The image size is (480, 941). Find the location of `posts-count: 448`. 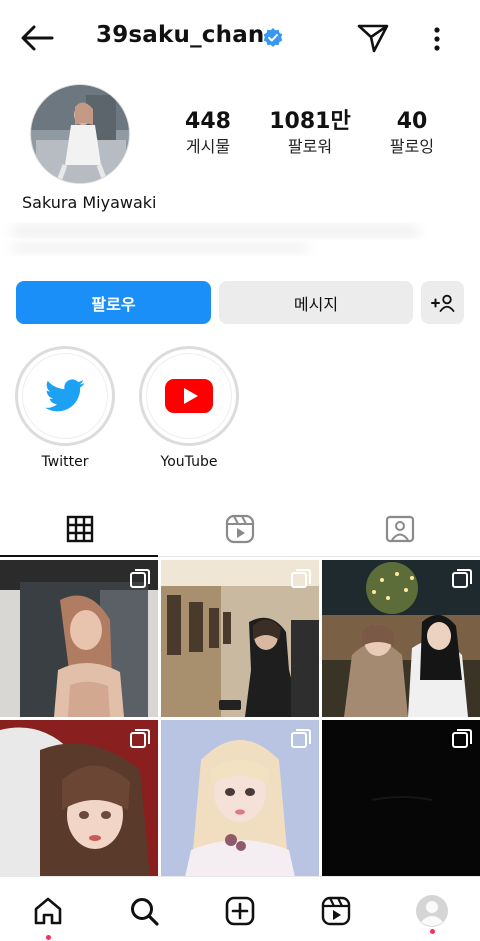

posts-count: 448 is located at coordinates (208, 121).